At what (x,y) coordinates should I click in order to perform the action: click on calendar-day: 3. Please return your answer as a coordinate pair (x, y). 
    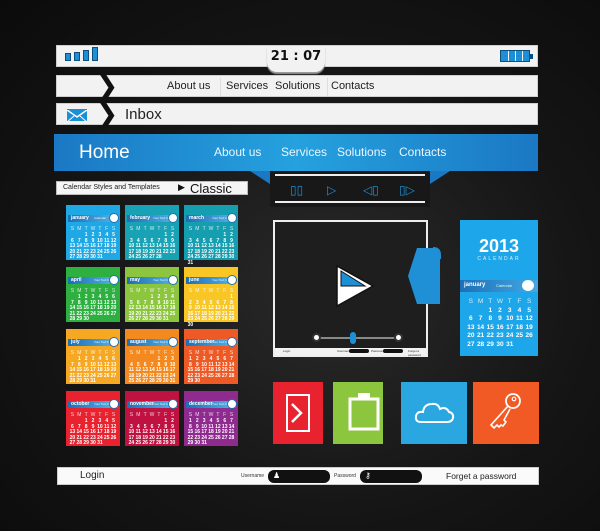
    Looking at the image, I should click on (510, 311).